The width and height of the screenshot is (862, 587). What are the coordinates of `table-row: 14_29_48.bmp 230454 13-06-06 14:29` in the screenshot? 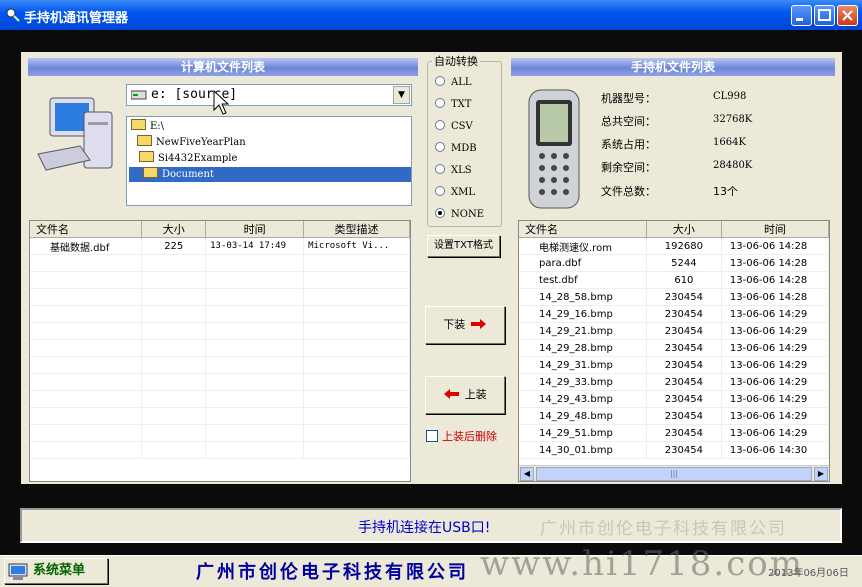 It's located at (674, 416).